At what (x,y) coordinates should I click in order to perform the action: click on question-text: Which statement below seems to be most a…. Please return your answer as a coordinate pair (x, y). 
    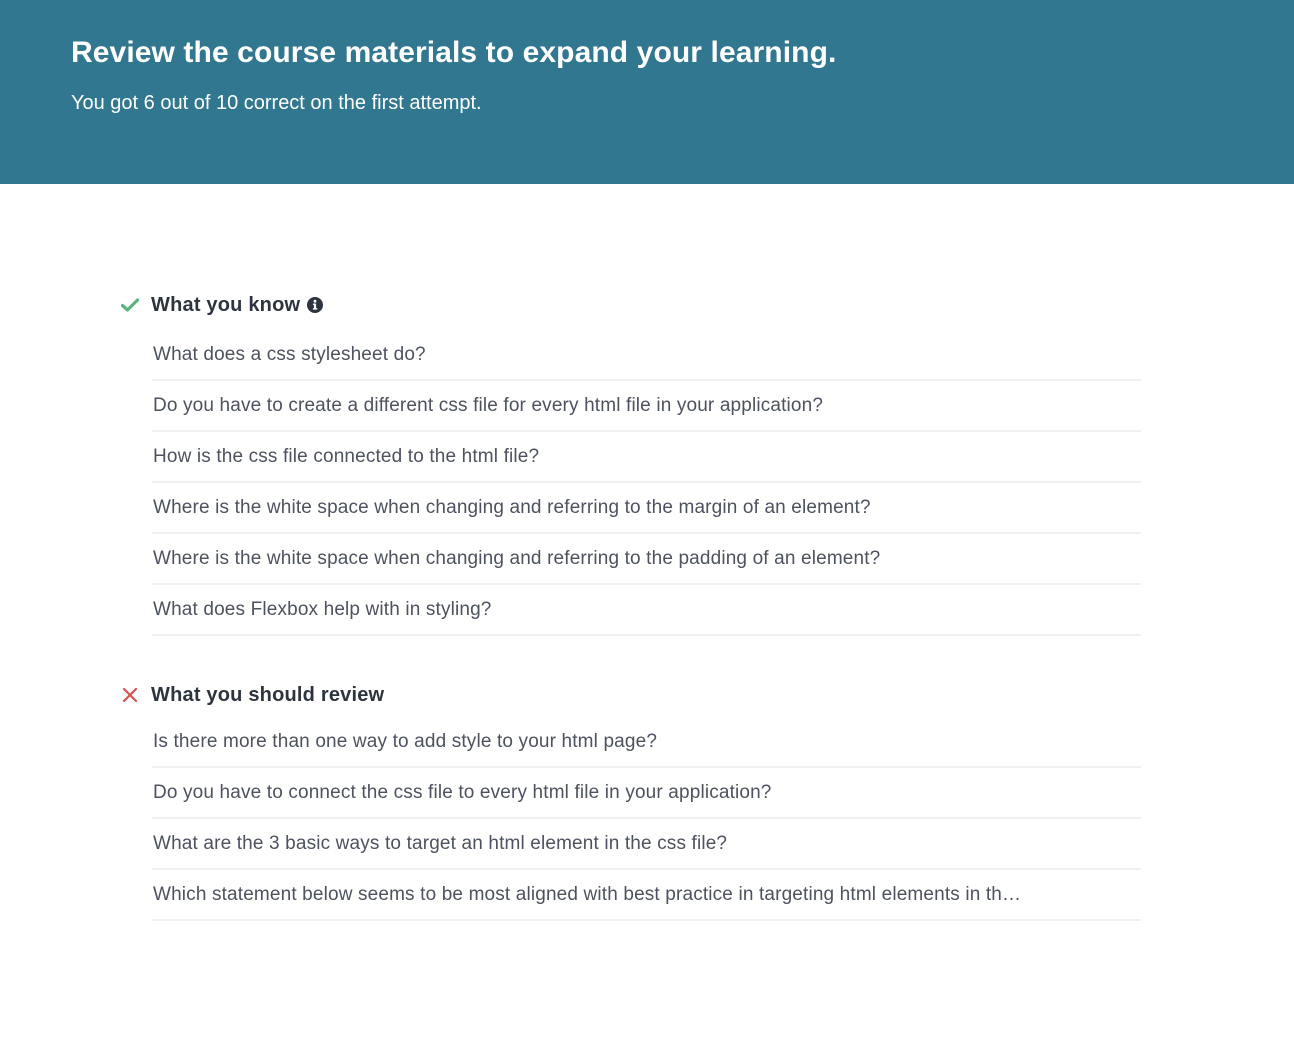
    Looking at the image, I should click on (587, 894).